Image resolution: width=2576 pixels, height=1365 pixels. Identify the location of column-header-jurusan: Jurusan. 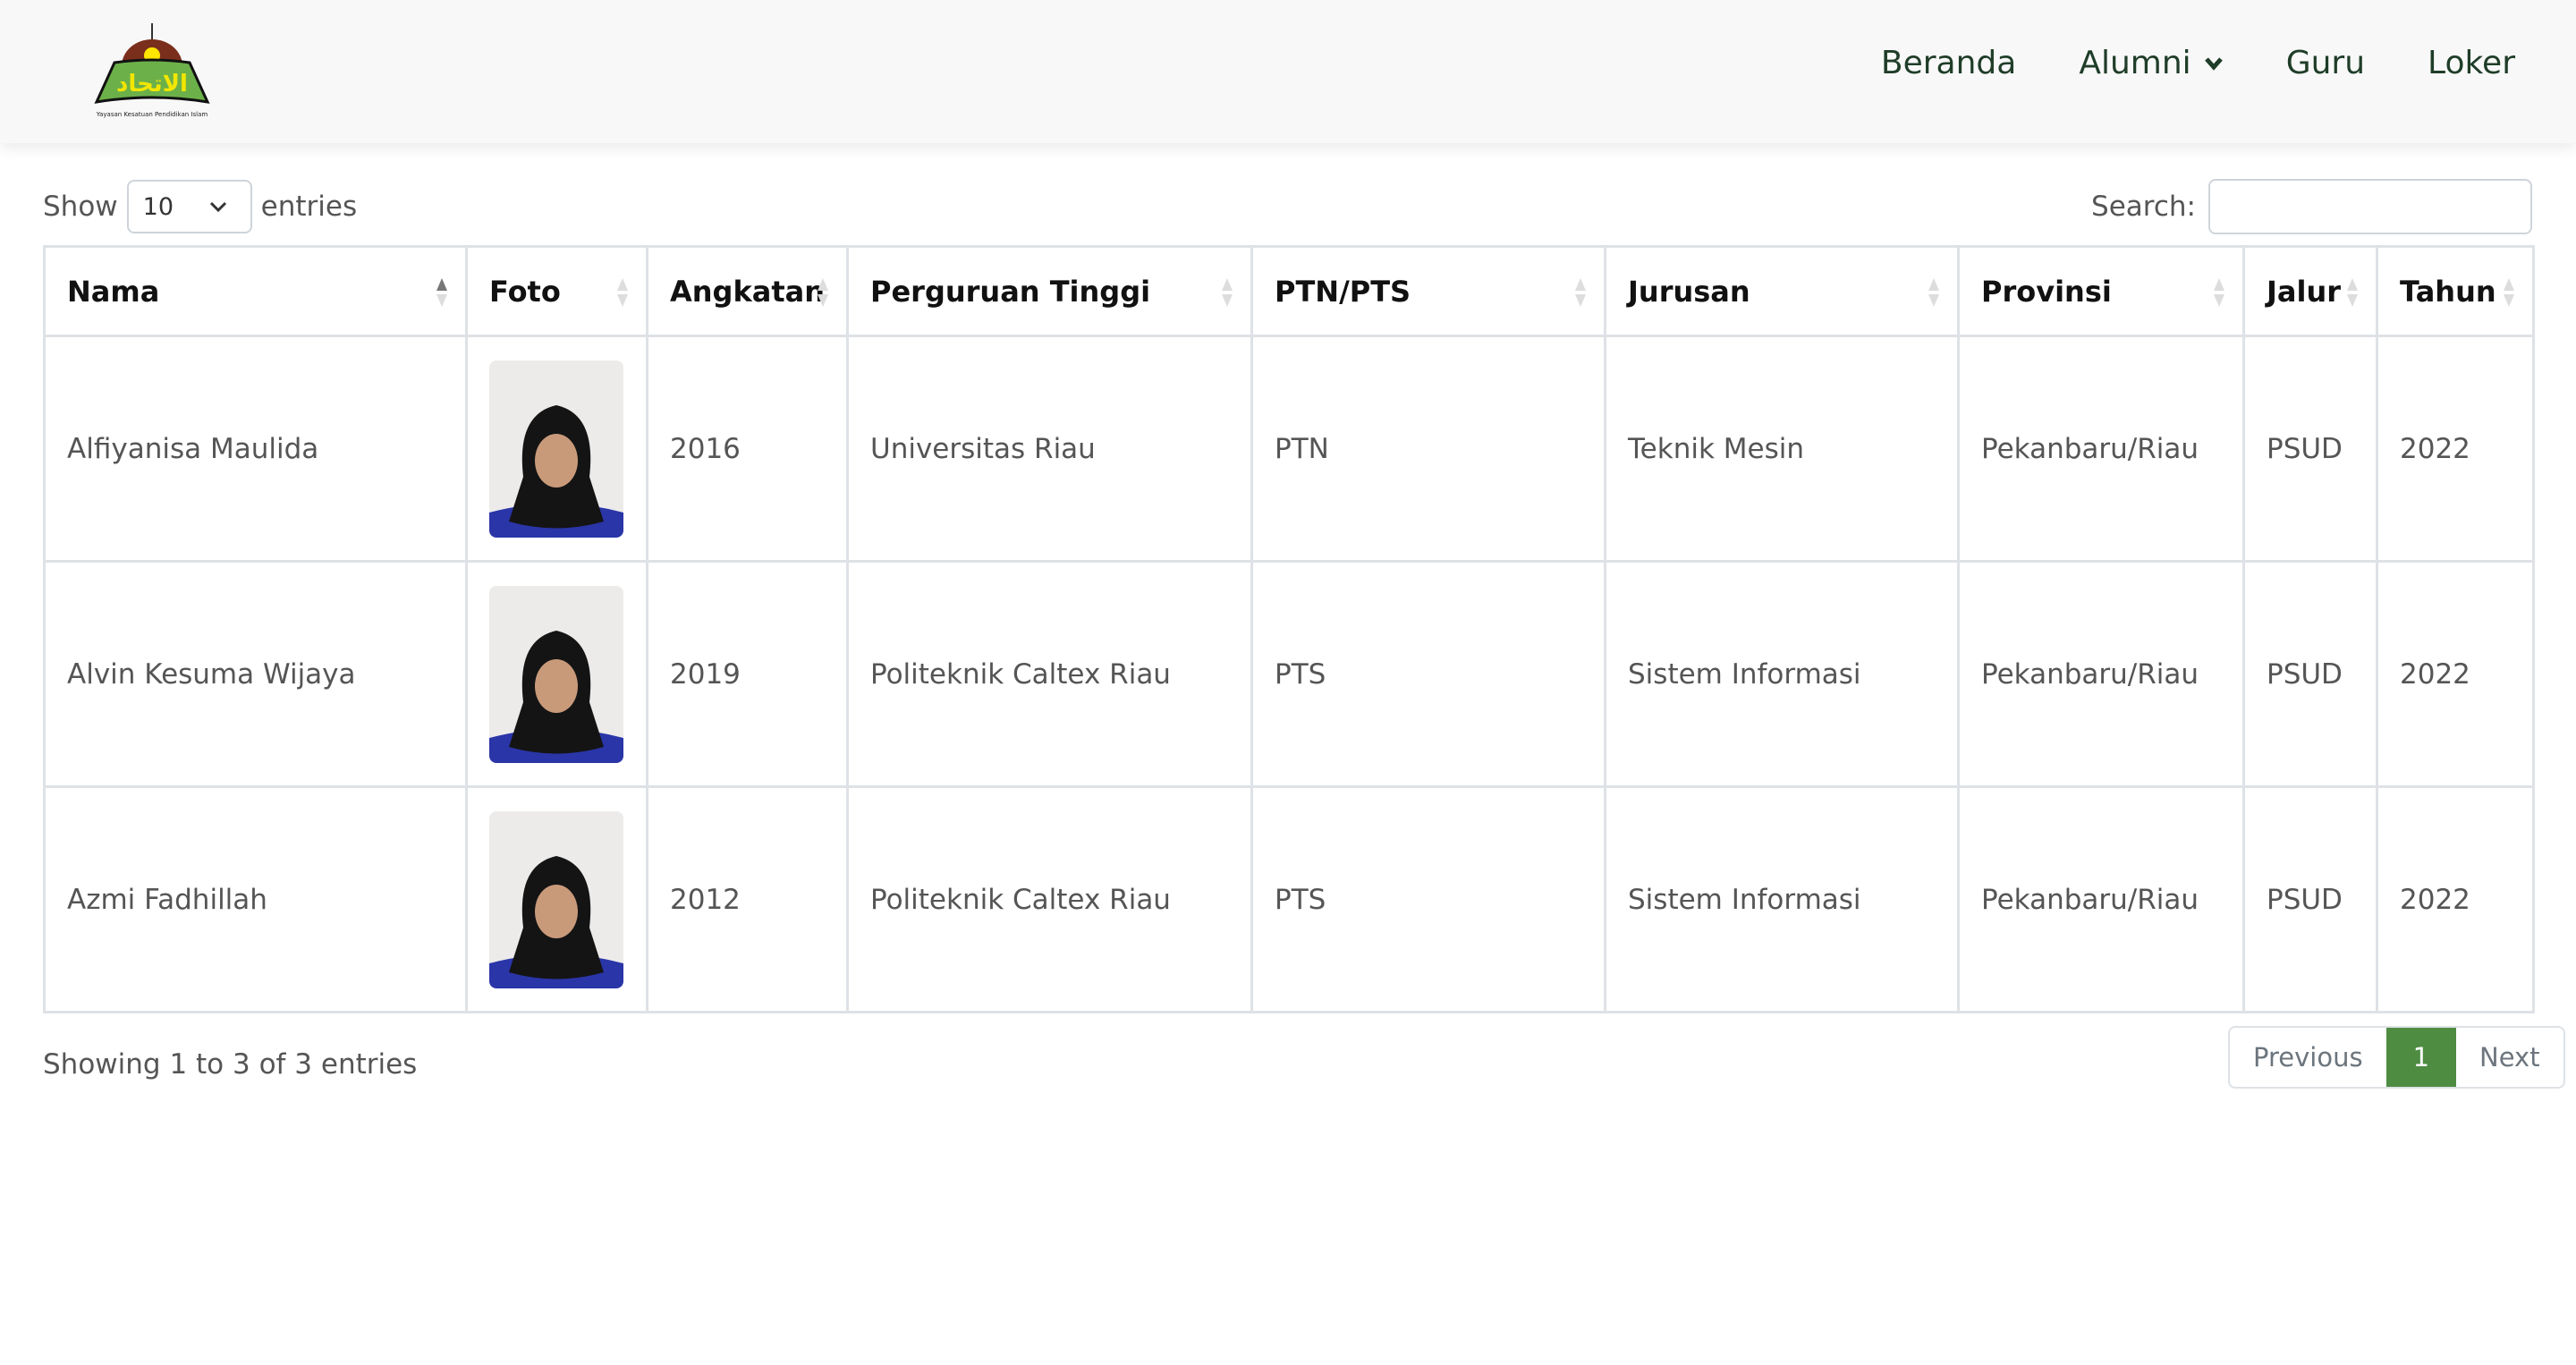
(1782, 291).